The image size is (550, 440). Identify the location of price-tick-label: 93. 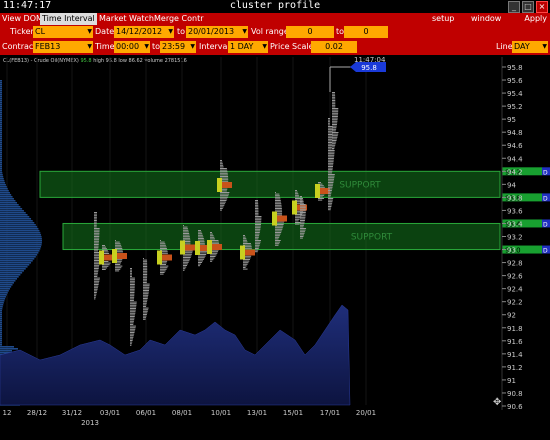
(511, 251).